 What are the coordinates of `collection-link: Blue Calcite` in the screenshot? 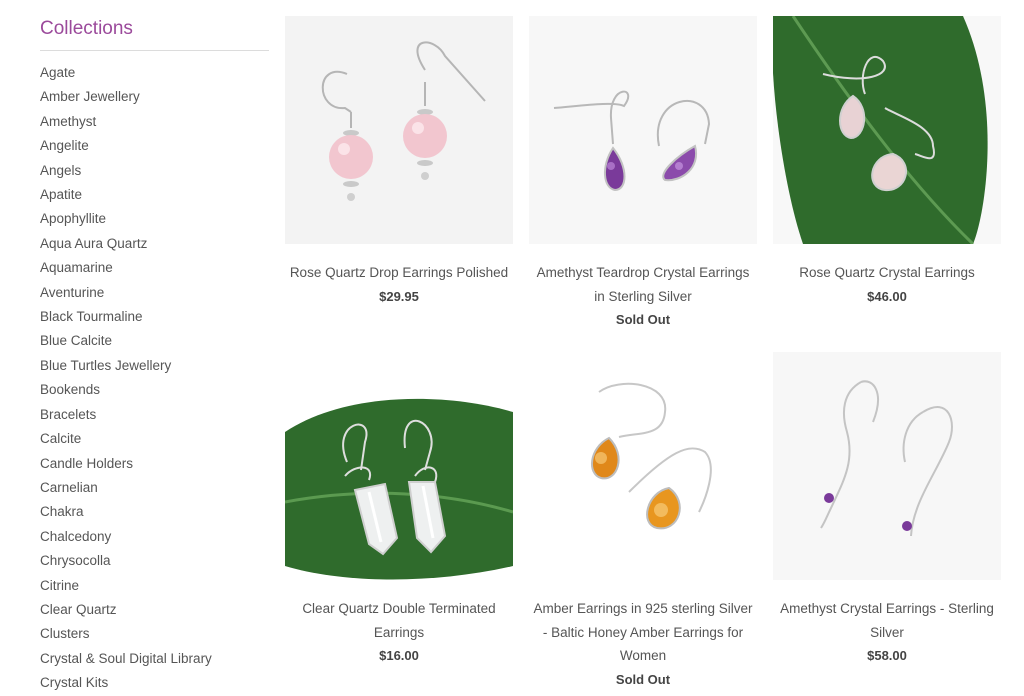 It's located at (154, 341).